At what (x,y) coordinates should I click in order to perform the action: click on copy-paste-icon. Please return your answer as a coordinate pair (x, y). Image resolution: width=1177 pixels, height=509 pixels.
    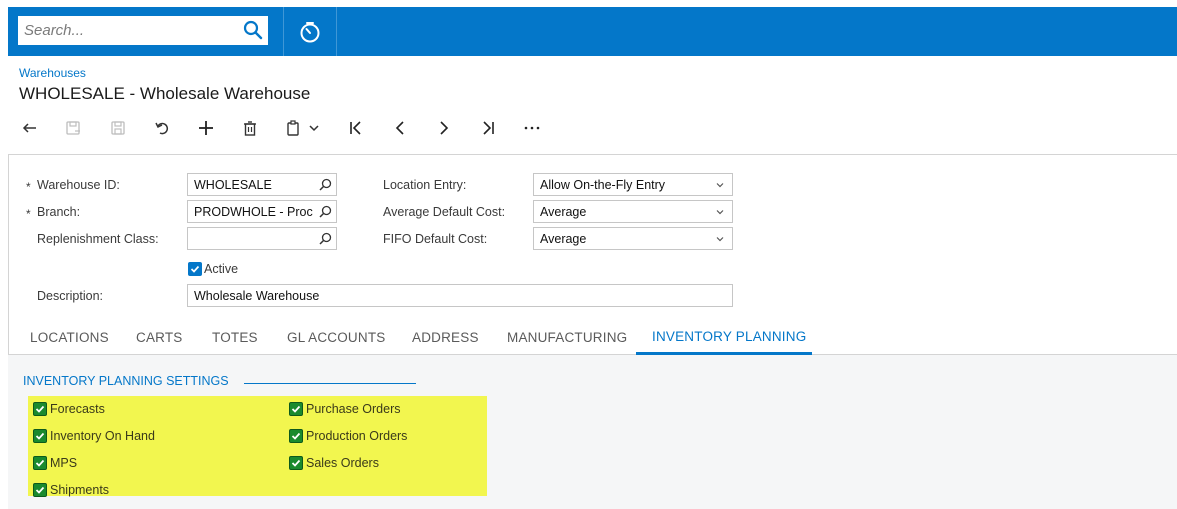
    Looking at the image, I should click on (294, 128).